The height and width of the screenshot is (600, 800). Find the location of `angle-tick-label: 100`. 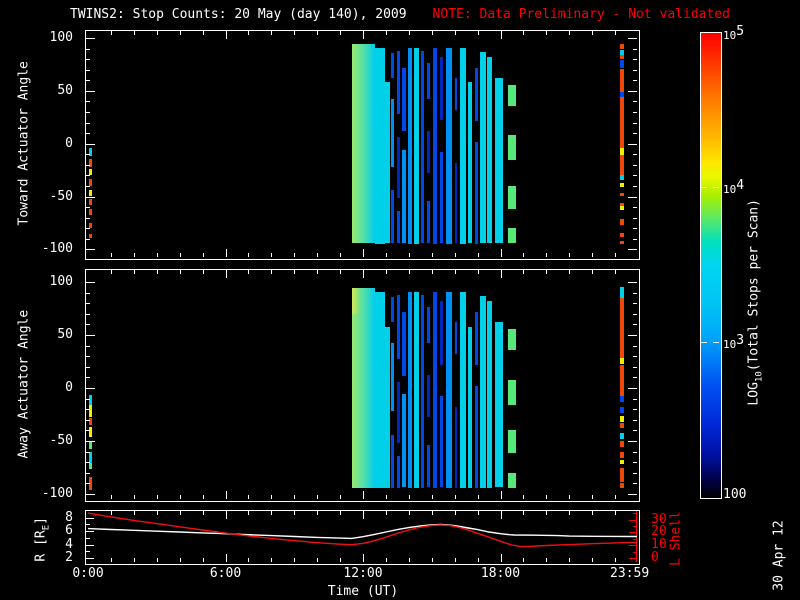

angle-tick-label: 100 is located at coordinates (61, 281).